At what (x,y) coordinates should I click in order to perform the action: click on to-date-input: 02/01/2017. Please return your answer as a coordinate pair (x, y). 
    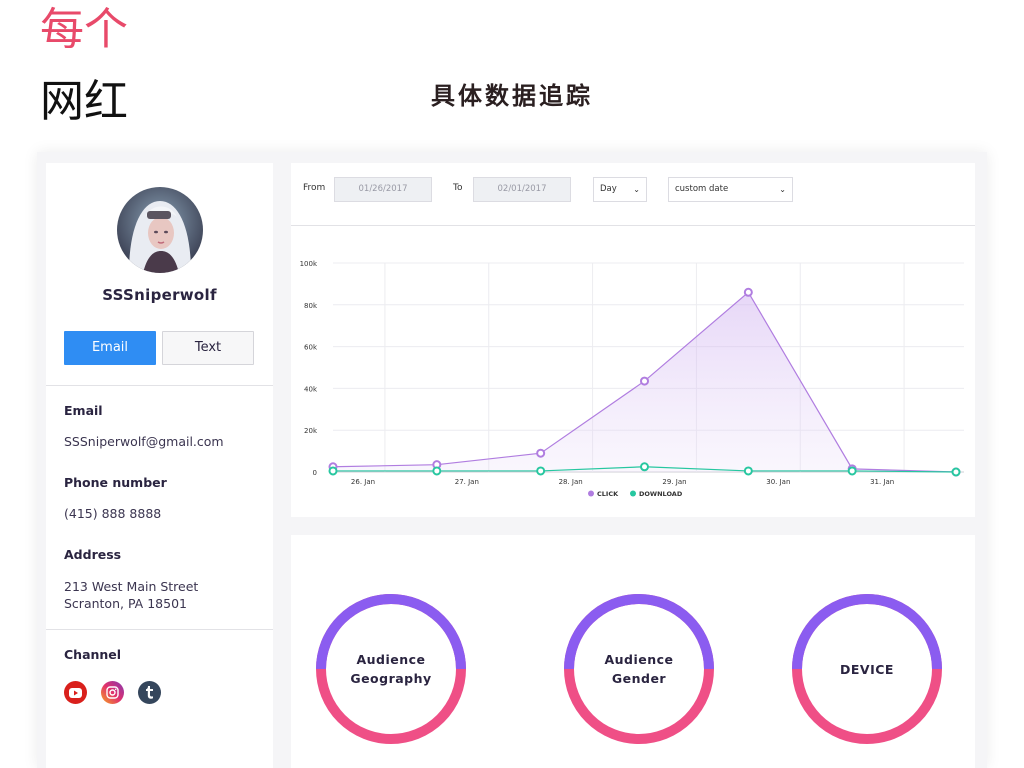
    Looking at the image, I should click on (522, 189).